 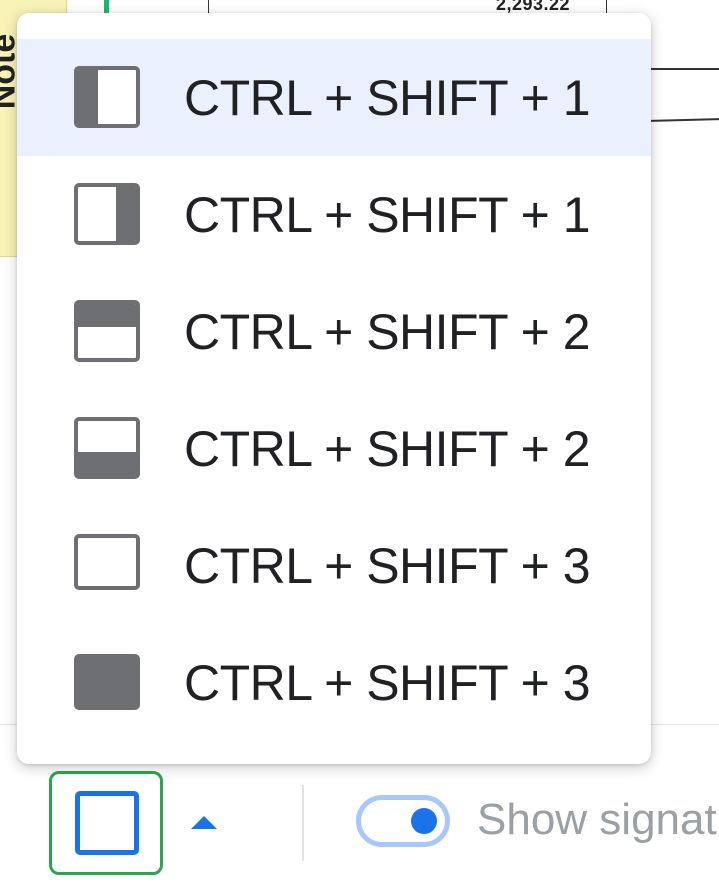 I want to click on layout-option-full-panel: CTRL + SHIFT + 3, so click(x=334, y=682).